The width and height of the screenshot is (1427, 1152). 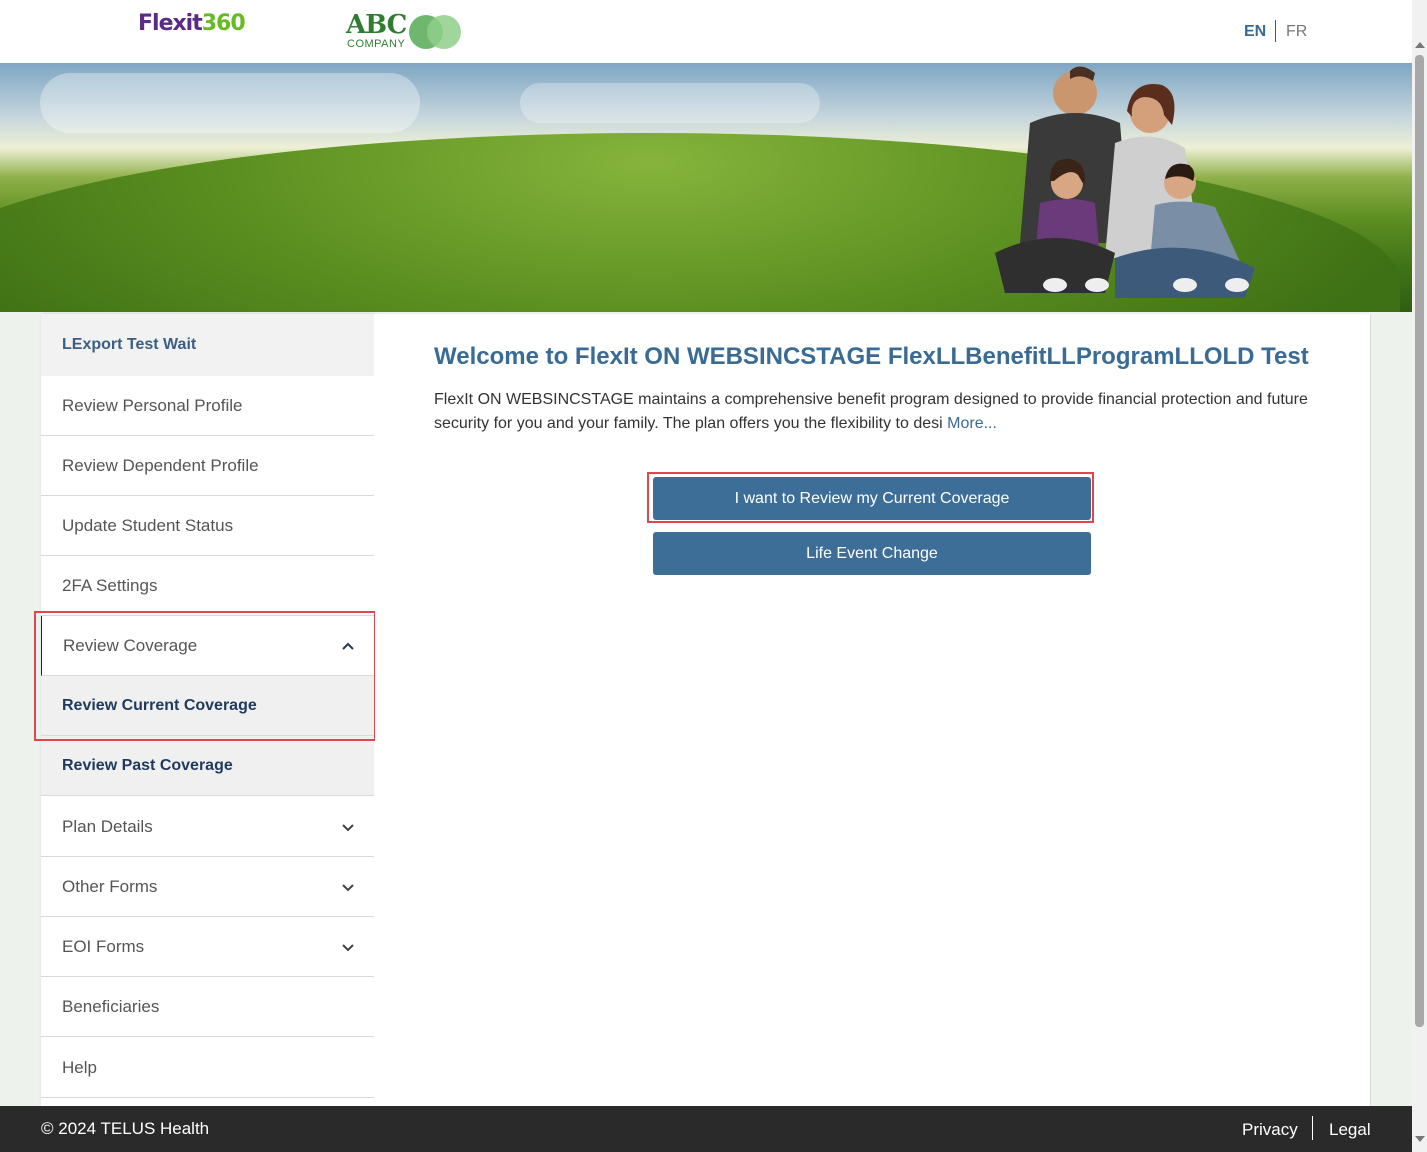 What do you see at coordinates (706, 1129) in the screenshot?
I see `page-footer: © 2024 TELUS Health Privacy Legal` at bounding box center [706, 1129].